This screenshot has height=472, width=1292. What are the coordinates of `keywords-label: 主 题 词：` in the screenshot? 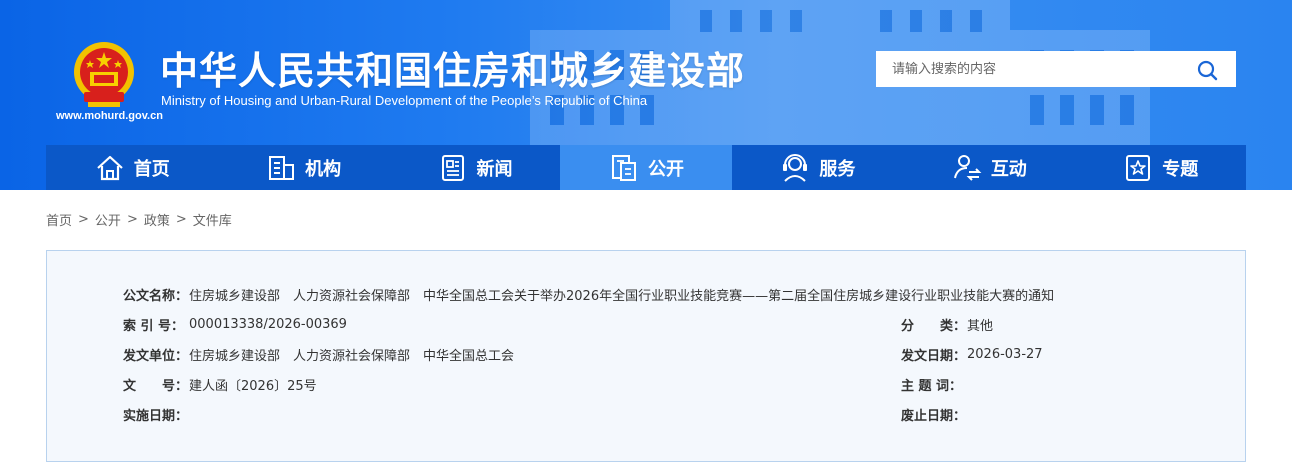 It's located at (932, 386).